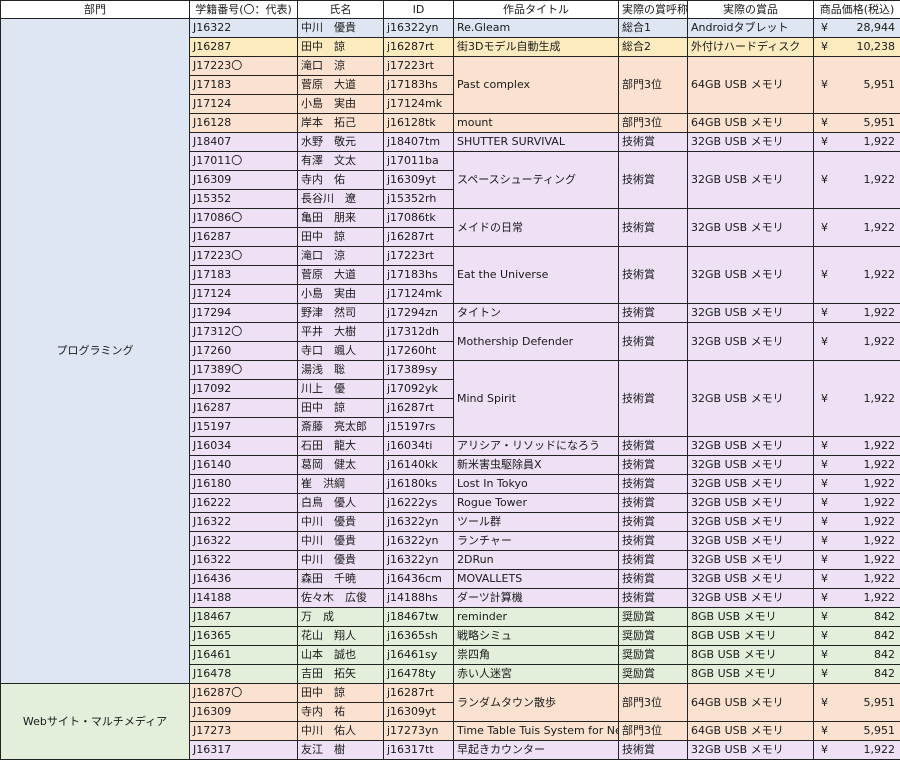  What do you see at coordinates (856, 28) in the screenshot?
I see `price-cell: ¥28,944` at bounding box center [856, 28].